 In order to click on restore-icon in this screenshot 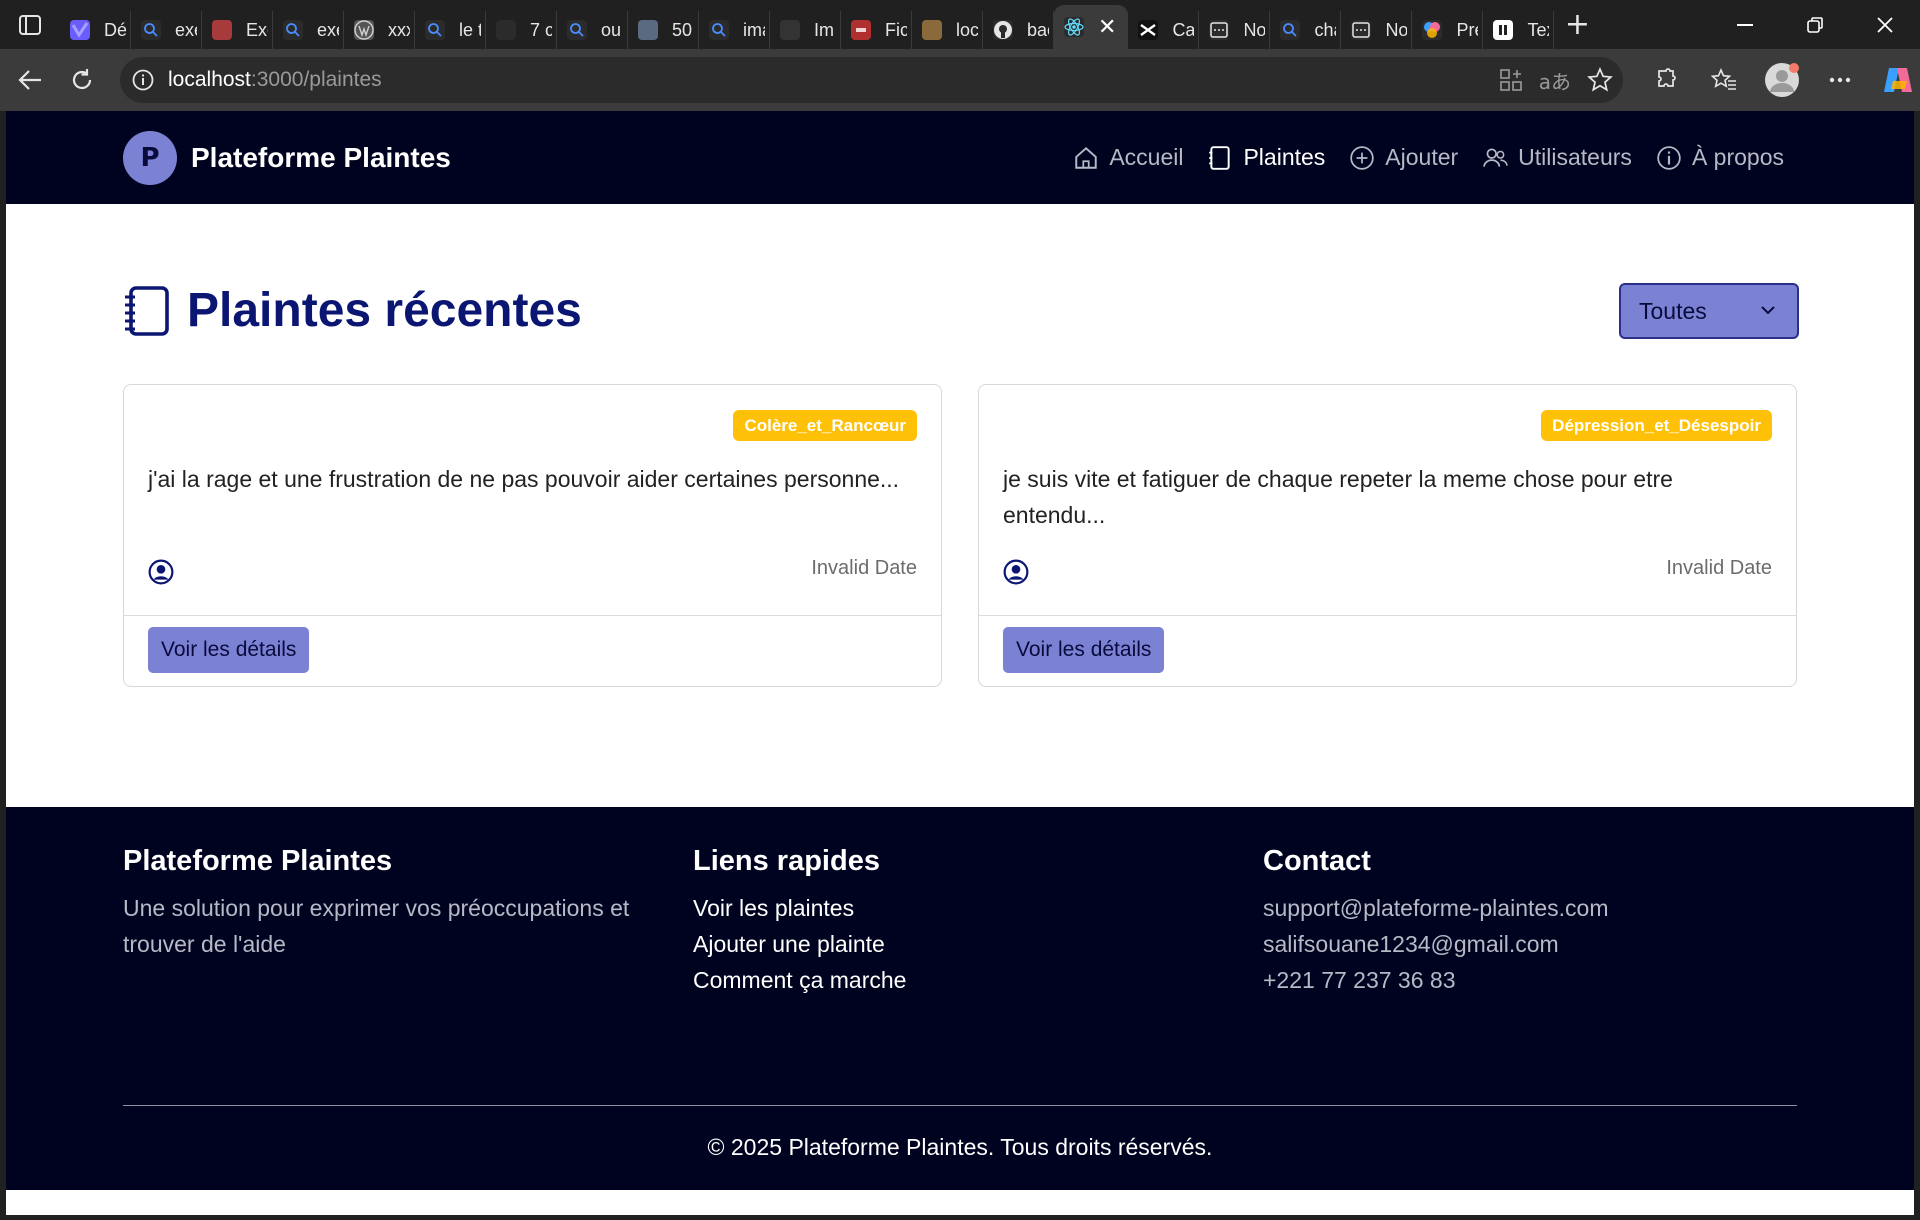, I will do `click(1815, 24)`.